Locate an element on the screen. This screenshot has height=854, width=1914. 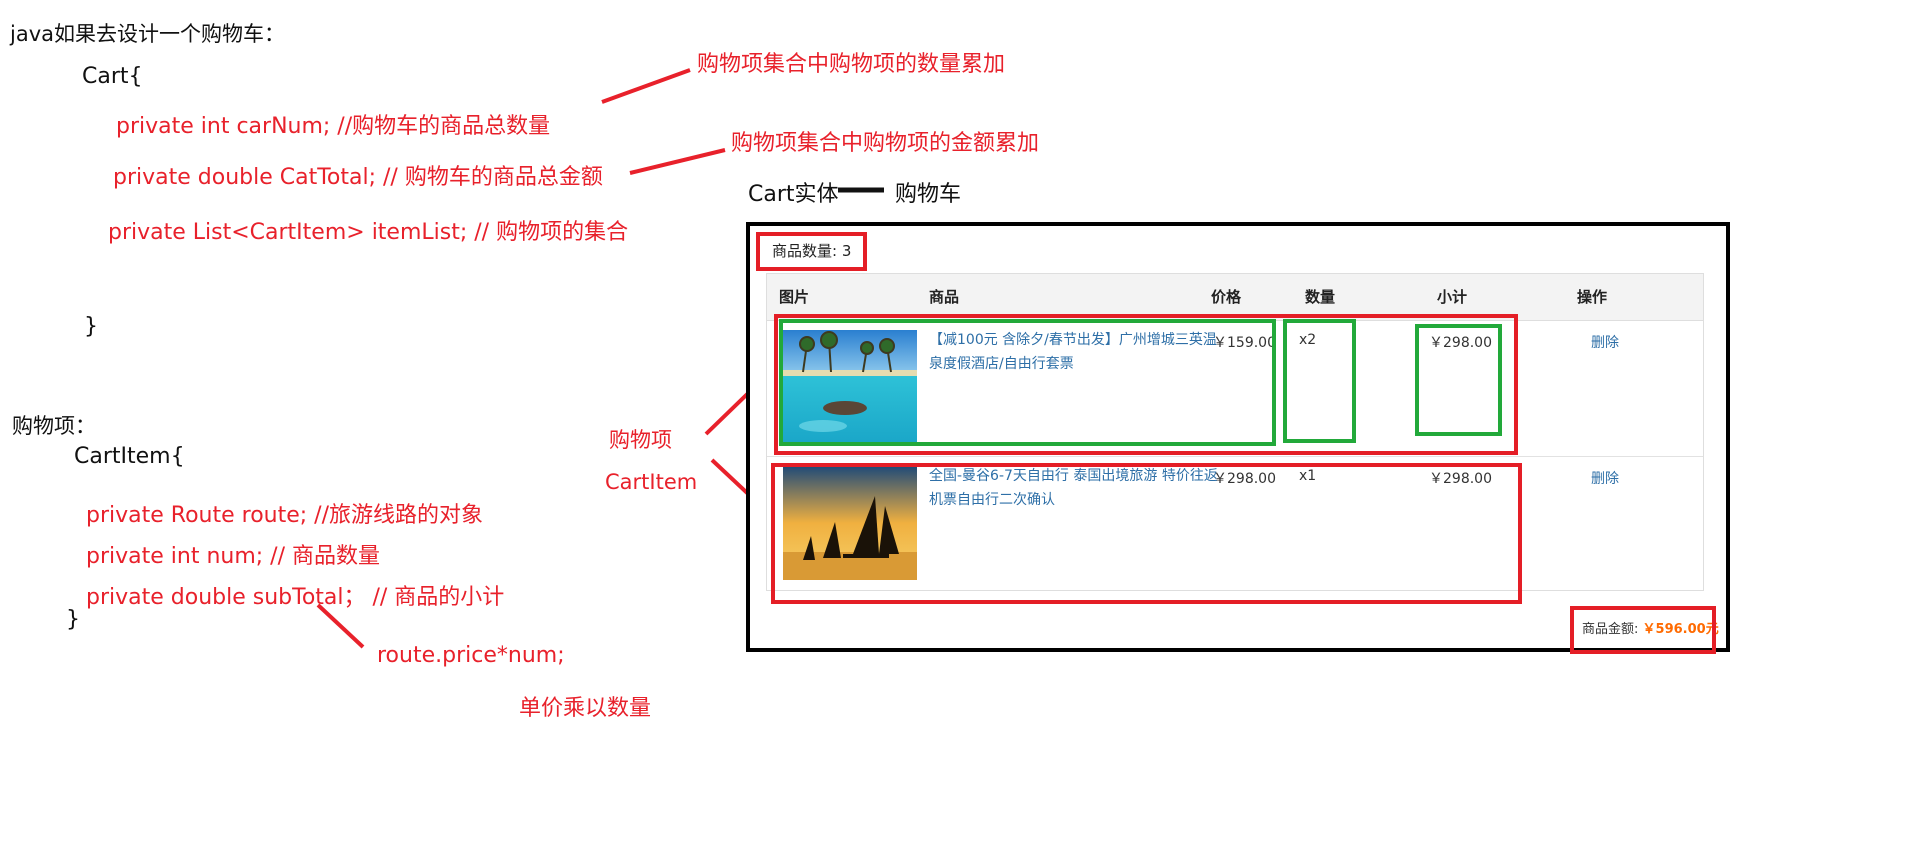
arrow-count-sum is located at coordinates (646, 86).